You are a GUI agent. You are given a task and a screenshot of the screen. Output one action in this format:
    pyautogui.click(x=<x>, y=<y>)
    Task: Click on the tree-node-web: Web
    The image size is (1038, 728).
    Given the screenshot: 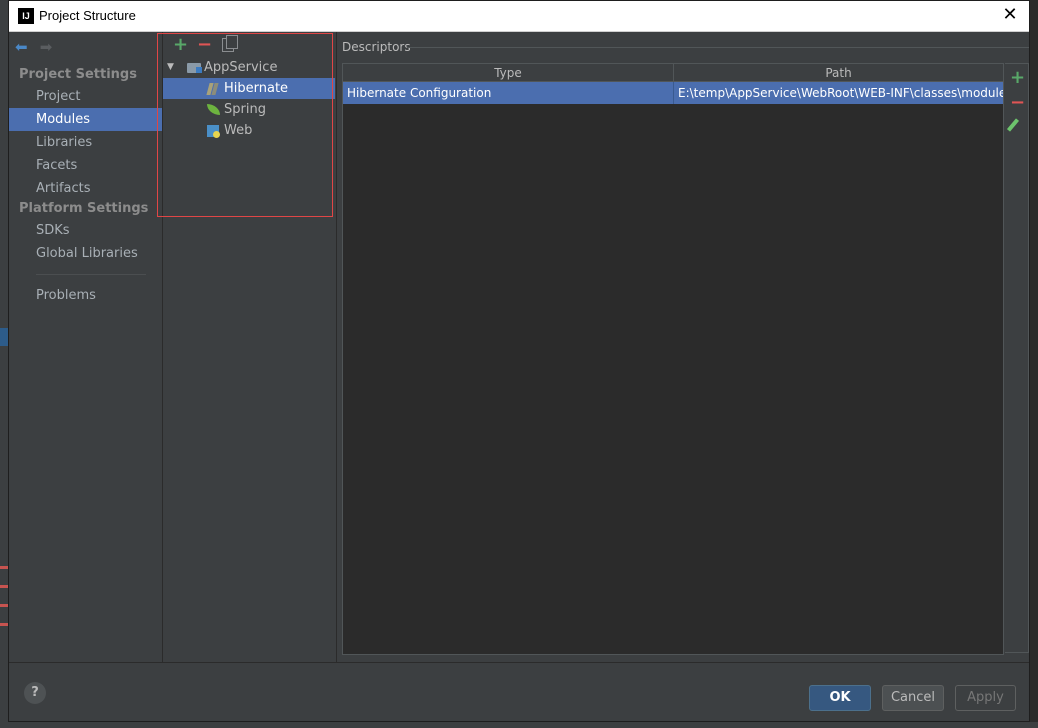 What is the action you would take?
    pyautogui.click(x=249, y=130)
    